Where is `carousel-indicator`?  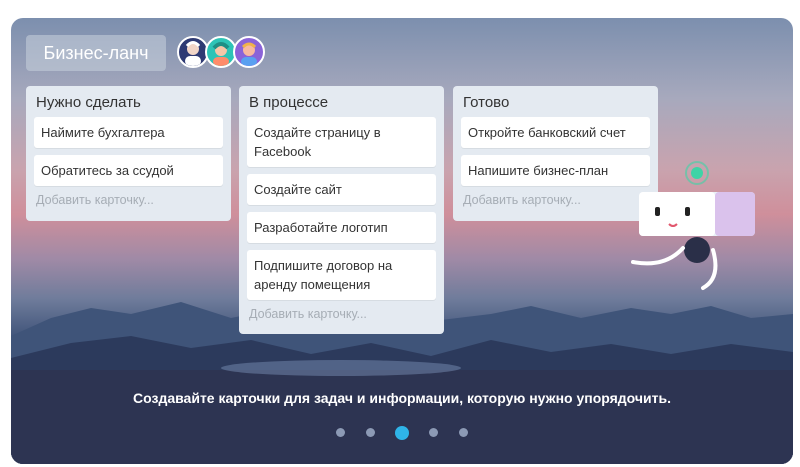 carousel-indicator is located at coordinates (402, 433).